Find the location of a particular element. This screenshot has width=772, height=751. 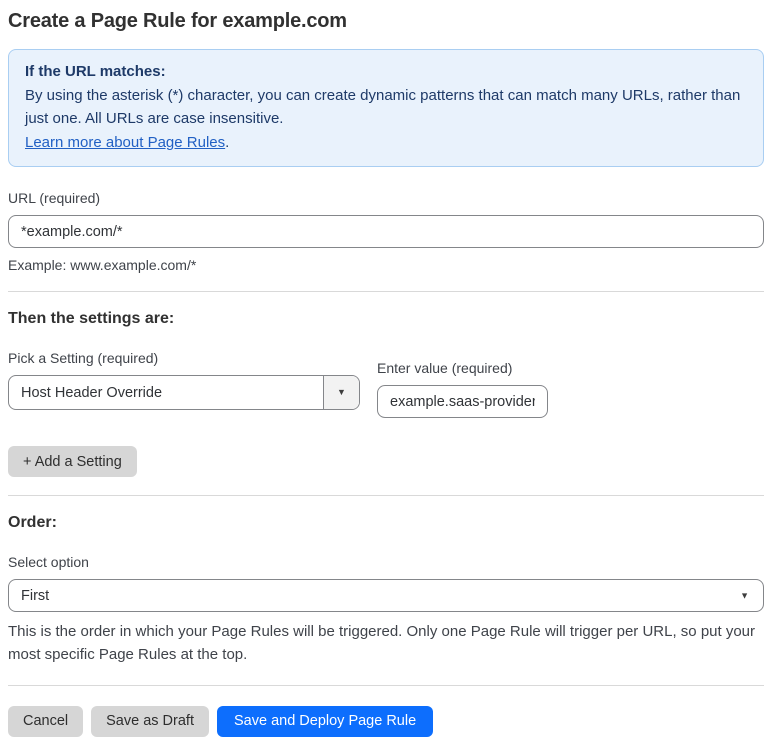

order-select-label: Select option is located at coordinates (48, 562).